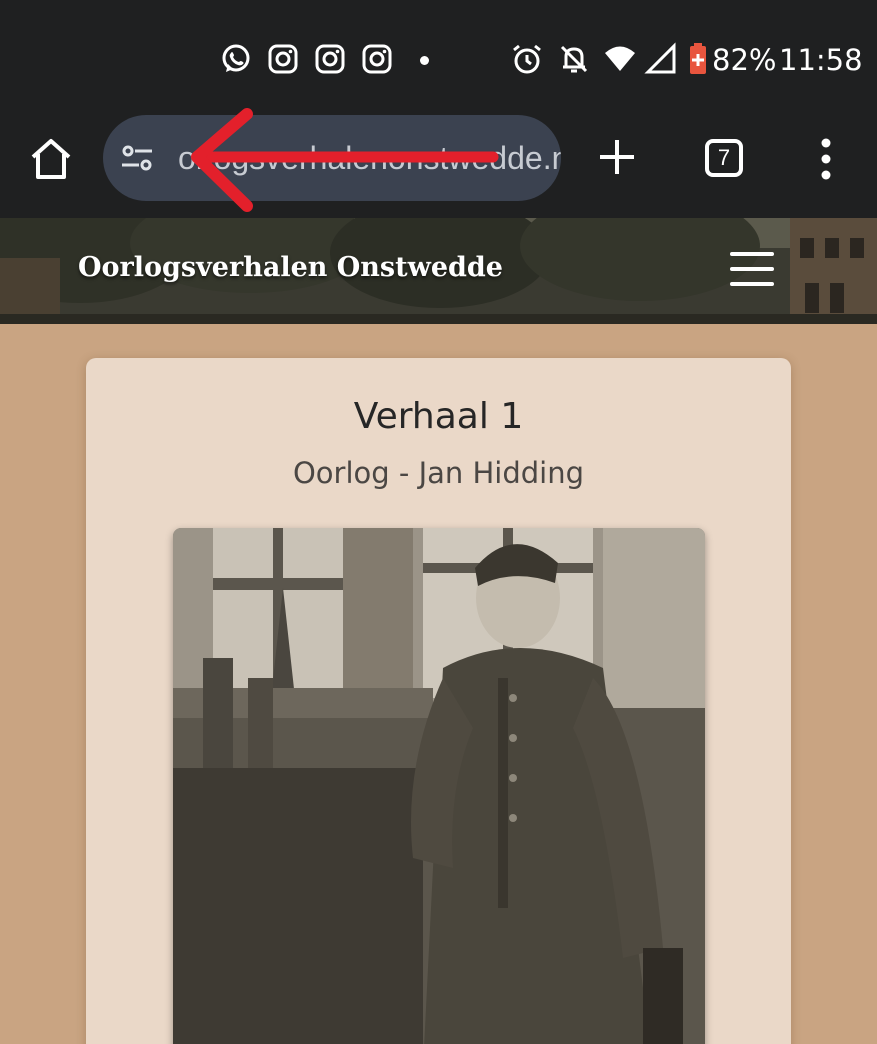  What do you see at coordinates (438, 473) in the screenshot?
I see `story-subtitle: Oorlog - Jan Hidding` at bounding box center [438, 473].